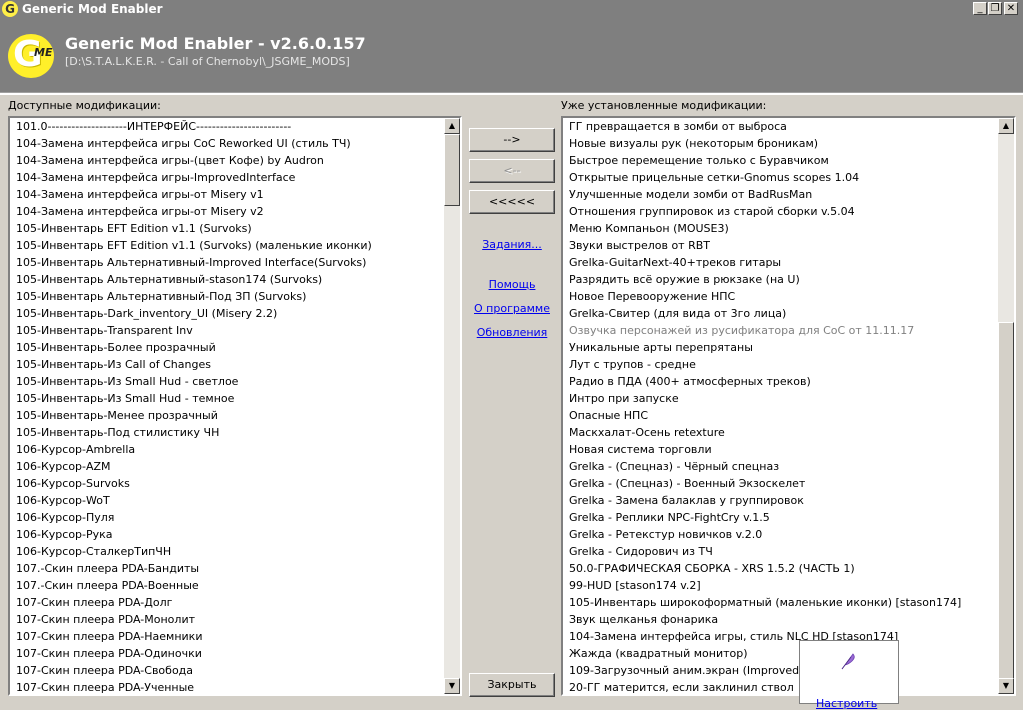 This screenshot has width=1023, height=710. What do you see at coordinates (238, 670) in the screenshot?
I see `list-item: 107-Скин плеера PDA-Свобода` at bounding box center [238, 670].